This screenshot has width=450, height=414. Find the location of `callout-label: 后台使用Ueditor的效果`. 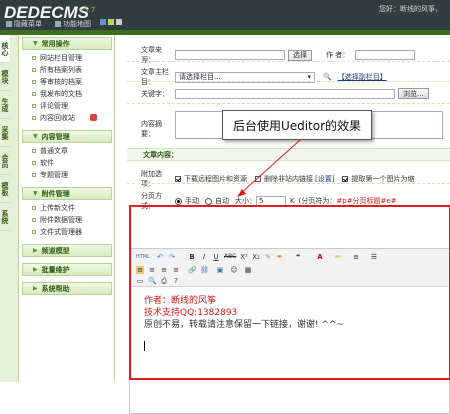

callout-label: 后台使用Ueditor的效果 is located at coordinates (297, 125).